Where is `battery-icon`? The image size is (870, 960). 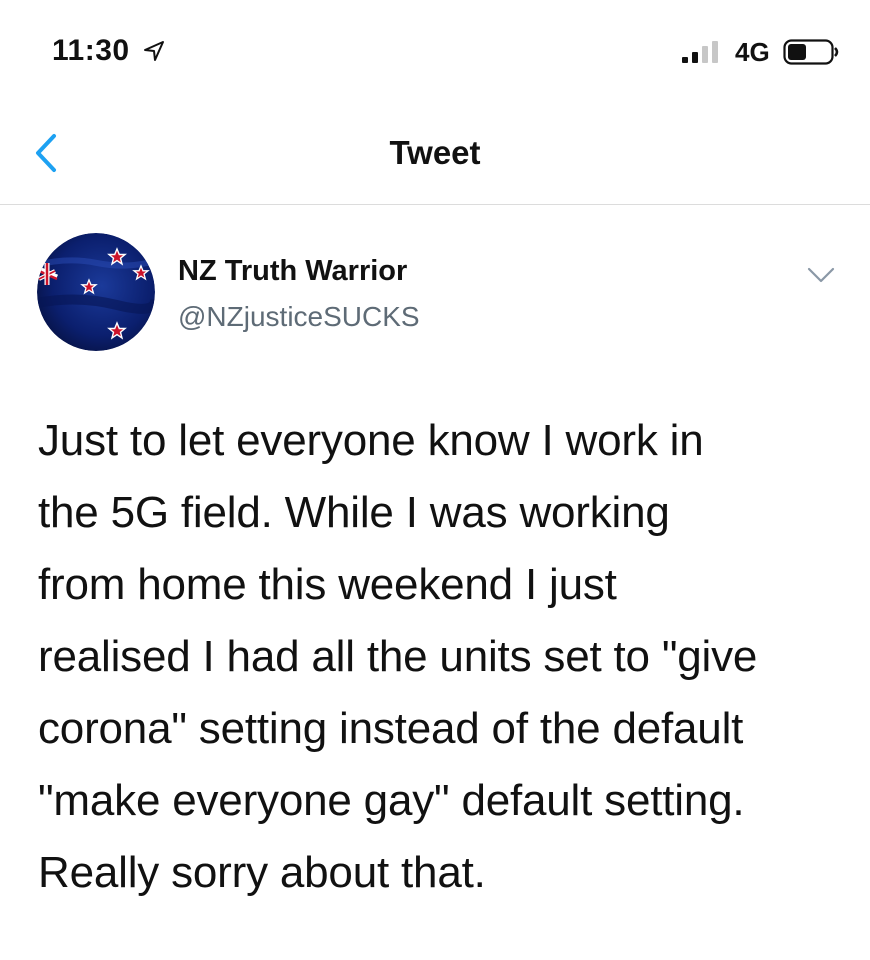
battery-icon is located at coordinates (811, 52).